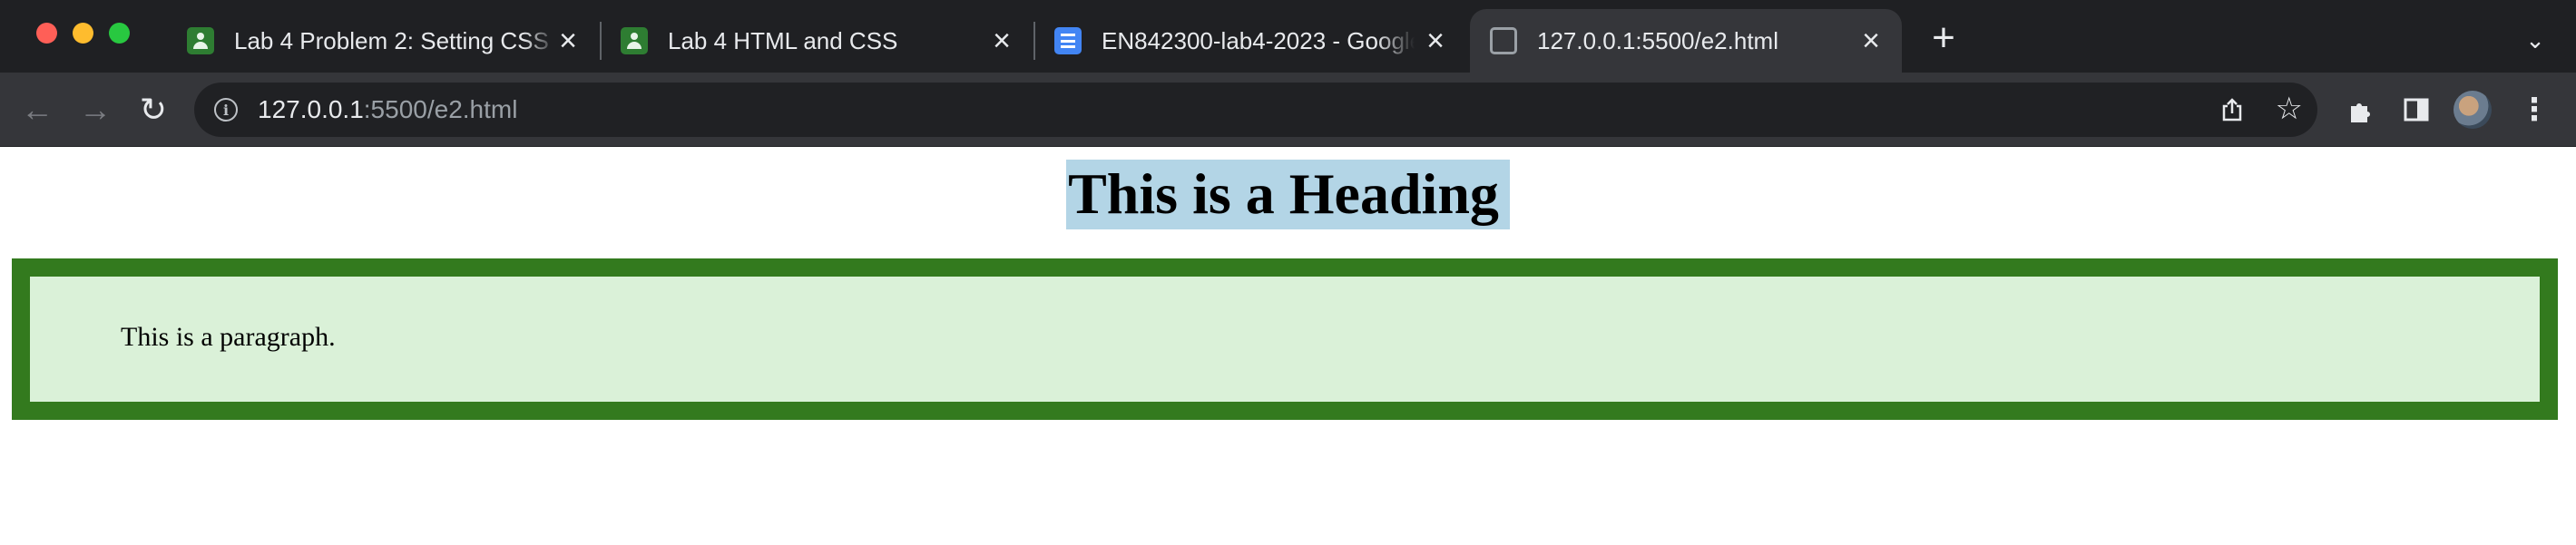 This screenshot has width=2576, height=545. I want to click on side-panel-icon, so click(2416, 110).